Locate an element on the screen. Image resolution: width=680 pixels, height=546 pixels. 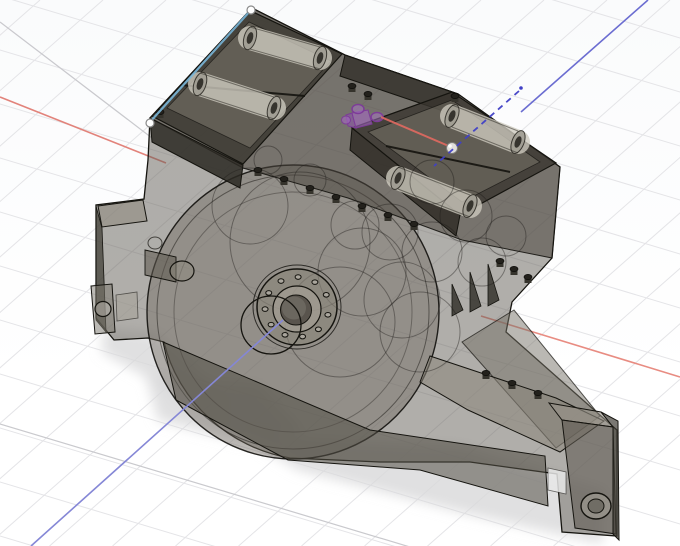
joint-origin-ball is located at coordinates (452, 148).